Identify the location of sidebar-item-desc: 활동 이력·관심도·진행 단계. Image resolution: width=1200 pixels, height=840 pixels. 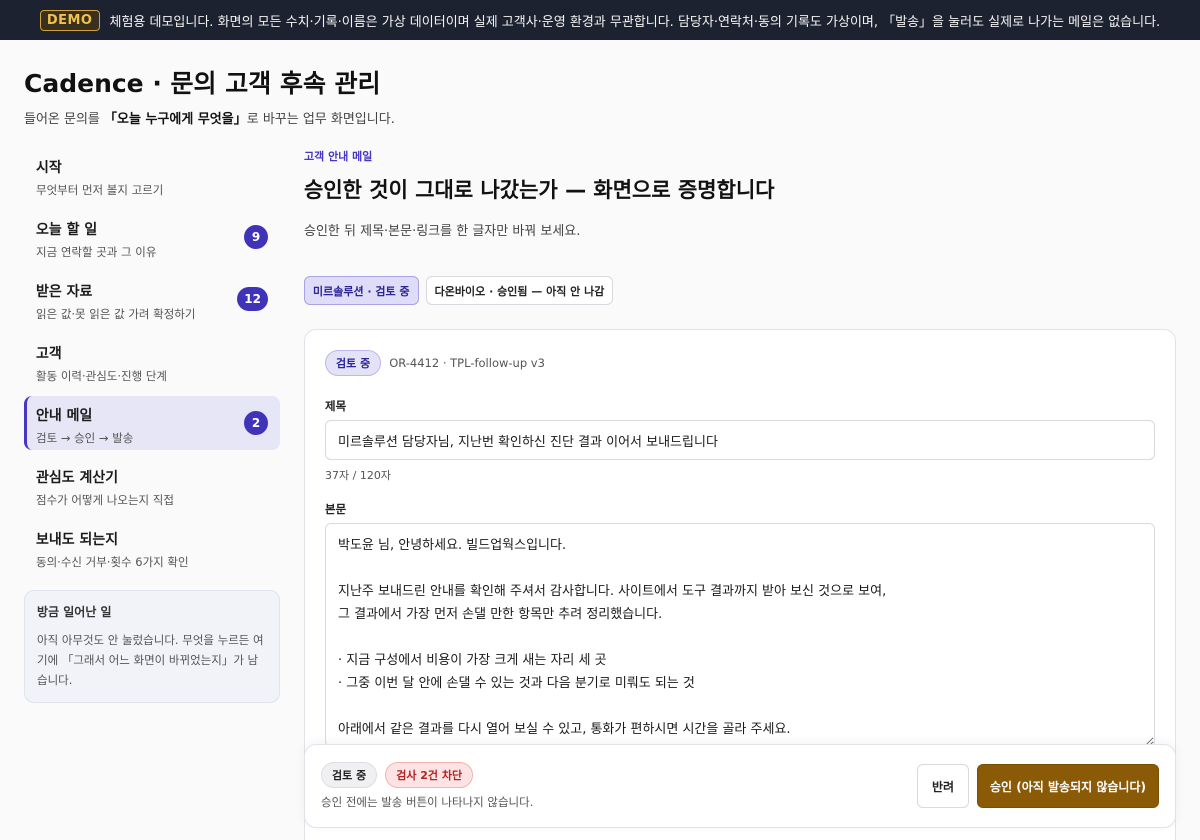
(102, 376).